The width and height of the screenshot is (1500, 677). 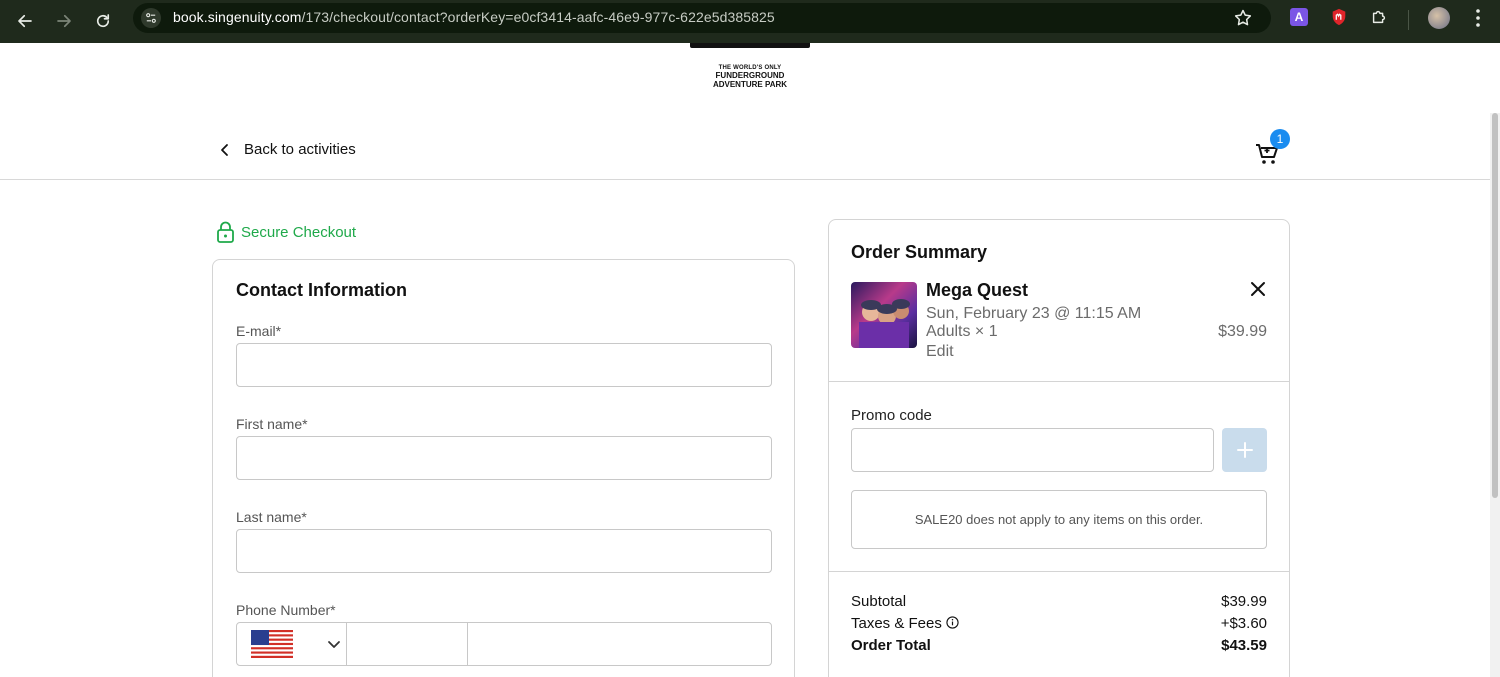 I want to click on phone-number-field, so click(x=504, y=644).